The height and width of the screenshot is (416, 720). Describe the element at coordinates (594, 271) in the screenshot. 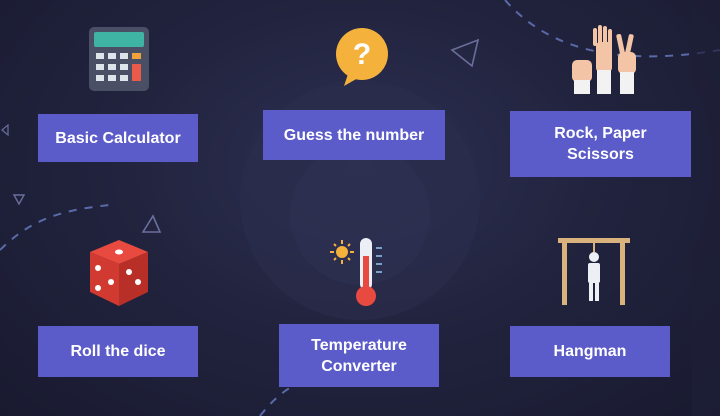

I see `gallows-icon` at that location.